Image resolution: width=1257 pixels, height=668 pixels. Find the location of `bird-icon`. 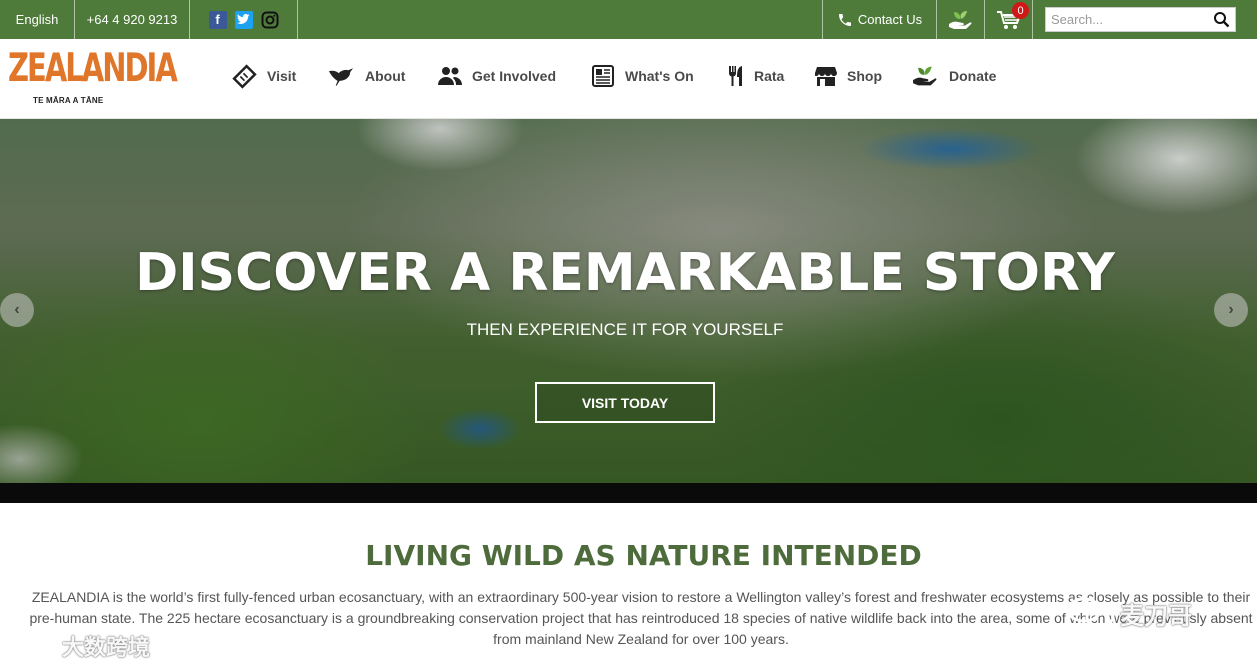

bird-icon is located at coordinates (341, 77).